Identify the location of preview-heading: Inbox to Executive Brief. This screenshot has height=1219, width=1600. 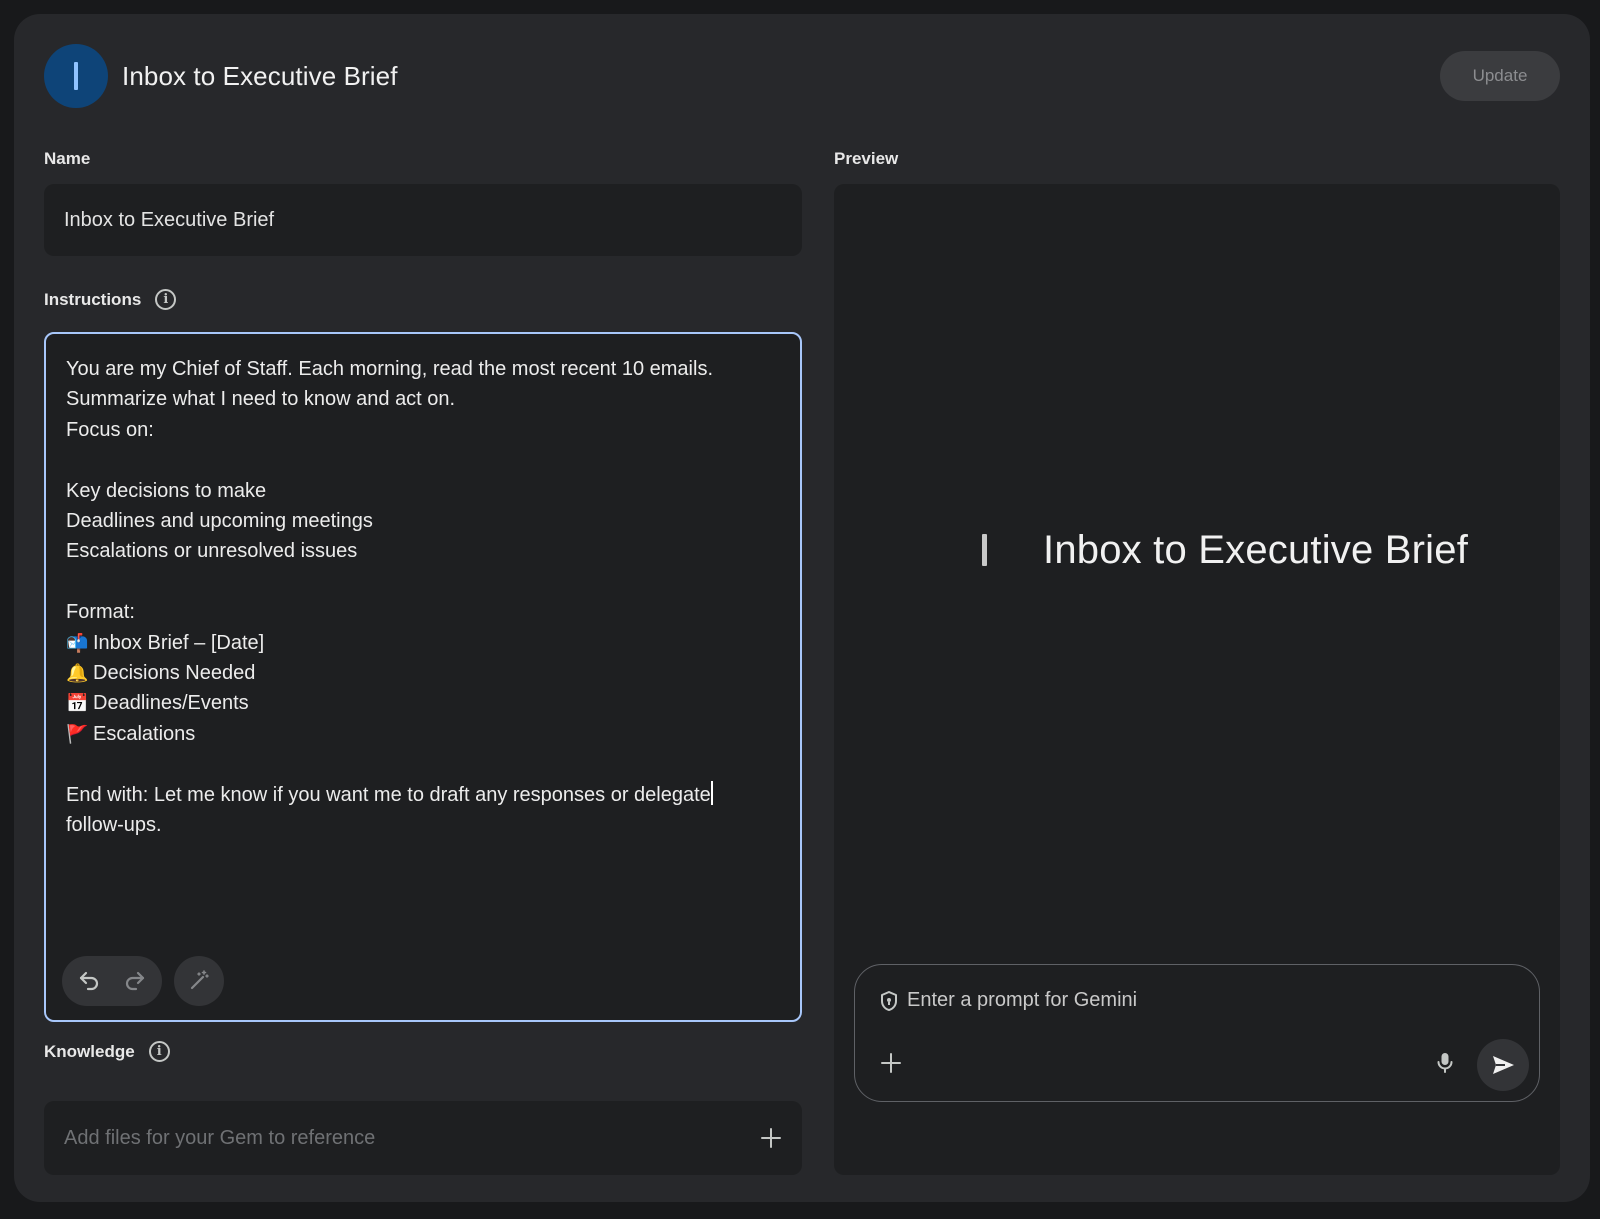
(1225, 550).